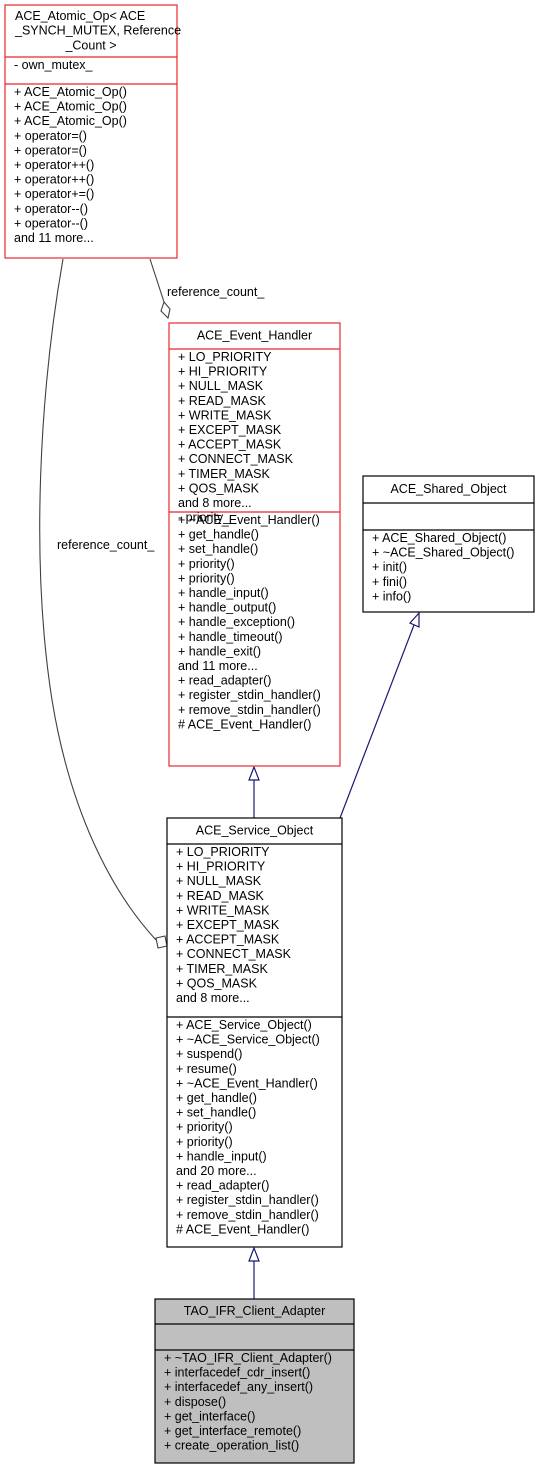 The height and width of the screenshot is (1469, 540). I want to click on class-title: TAO_IFR_Client_Adapter, so click(255, 1311).